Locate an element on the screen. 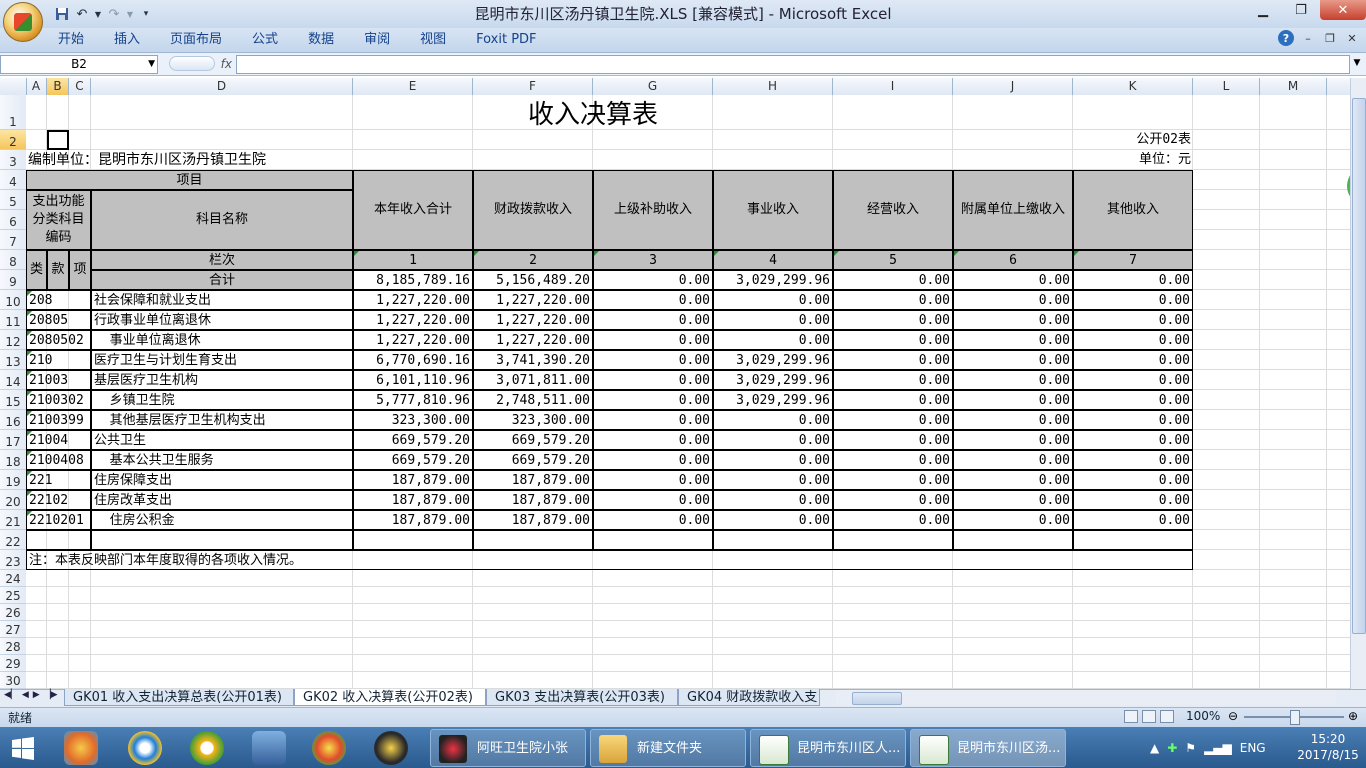 The width and height of the screenshot is (1366, 768). row-name: 行政事业单位离退休 is located at coordinates (222, 320).